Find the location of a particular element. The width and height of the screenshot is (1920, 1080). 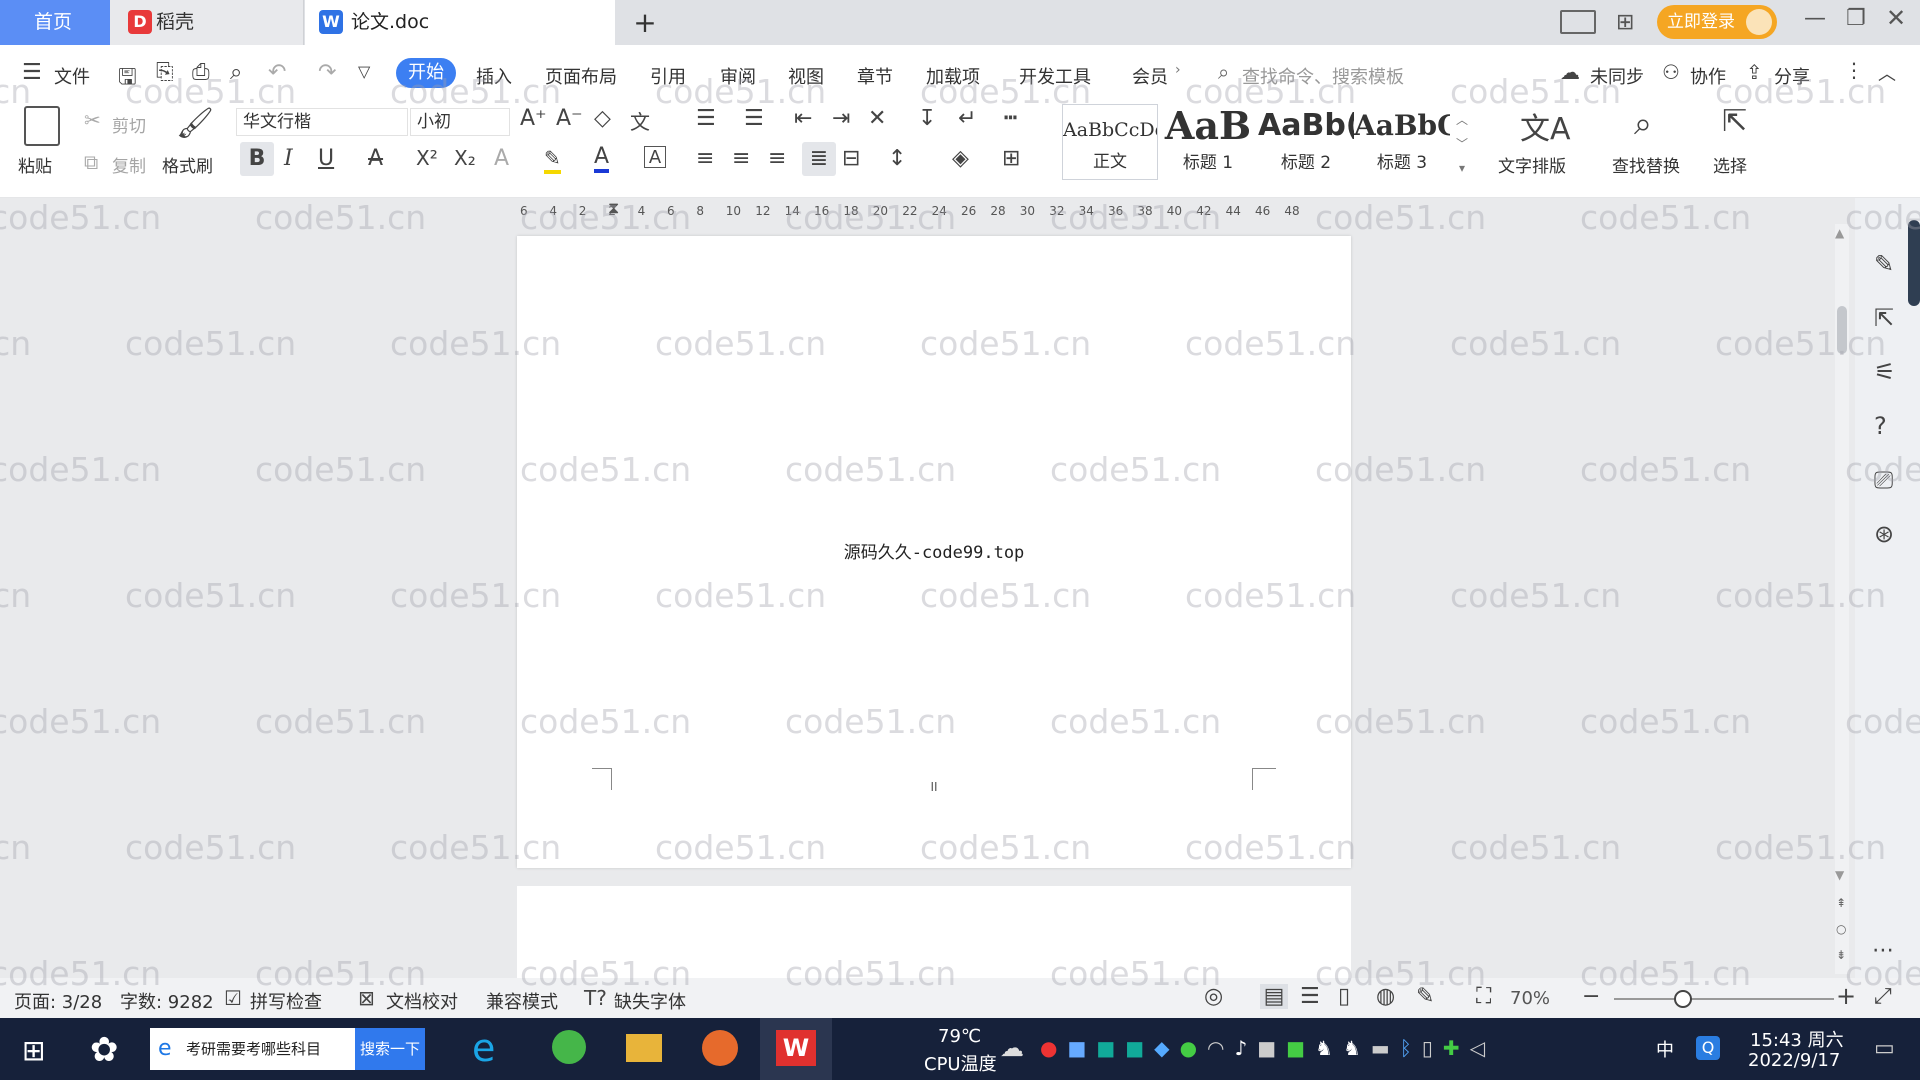

pointer-icon: ⇱ is located at coordinates (1884, 318).